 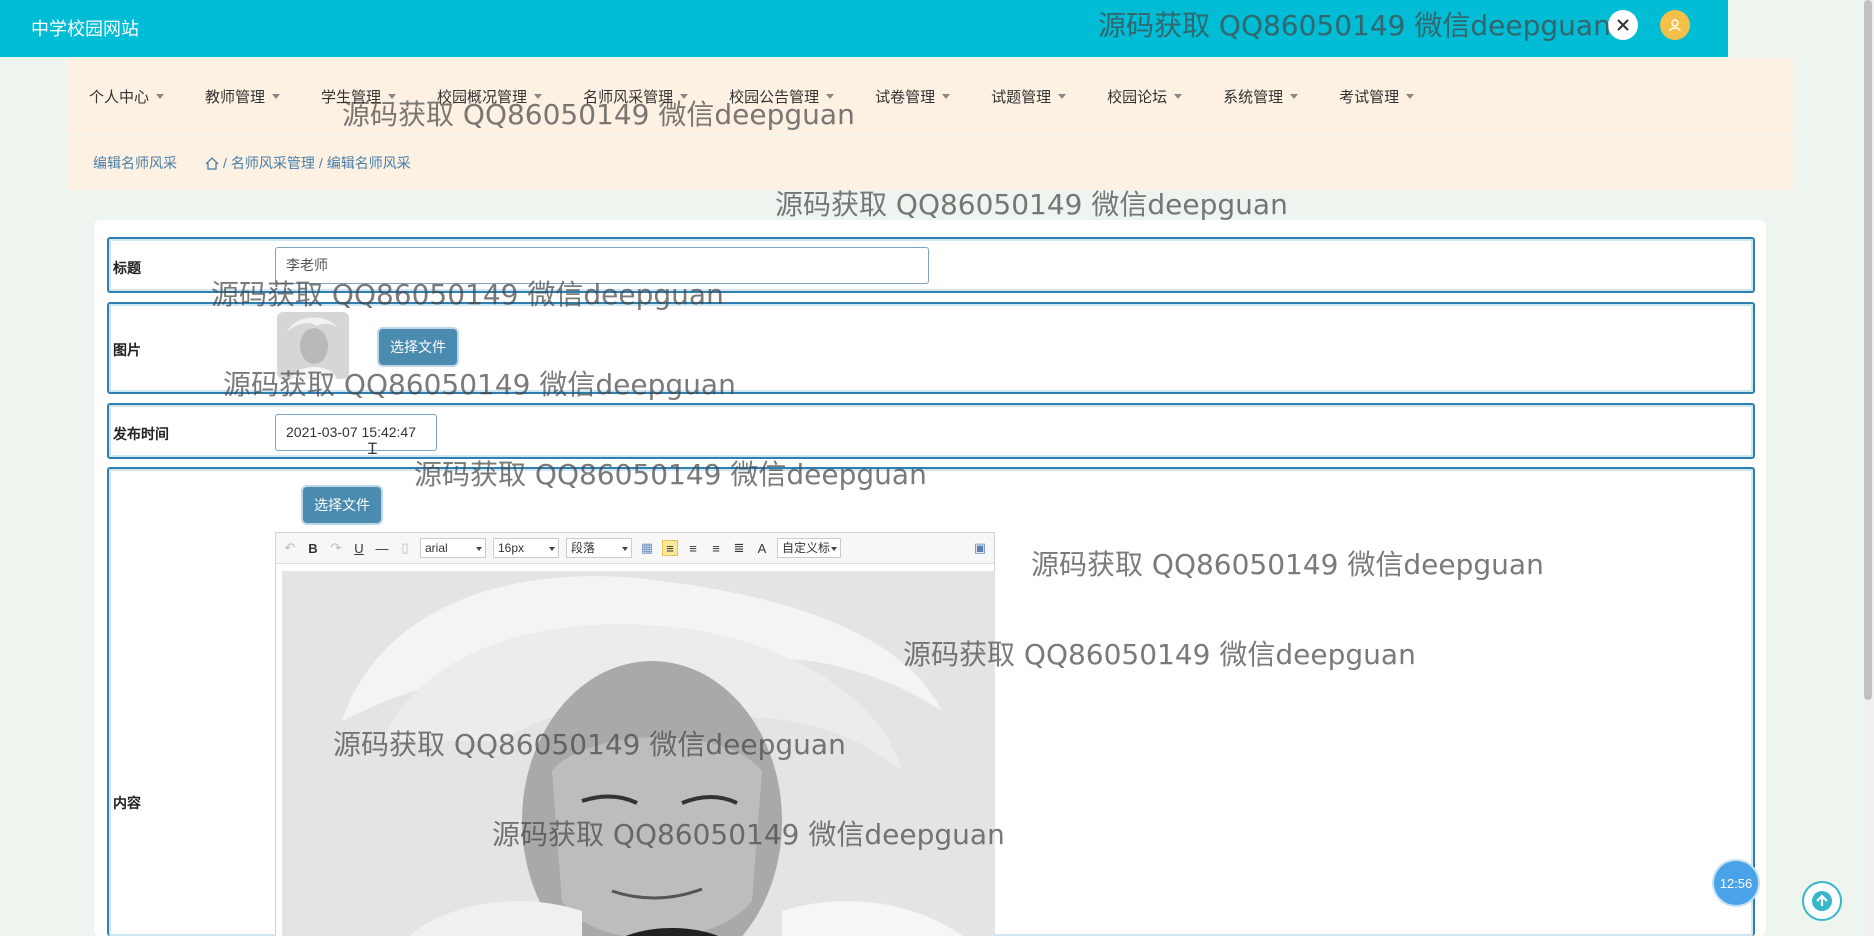 I want to click on site-title: 中学校园网站, so click(x=85, y=29).